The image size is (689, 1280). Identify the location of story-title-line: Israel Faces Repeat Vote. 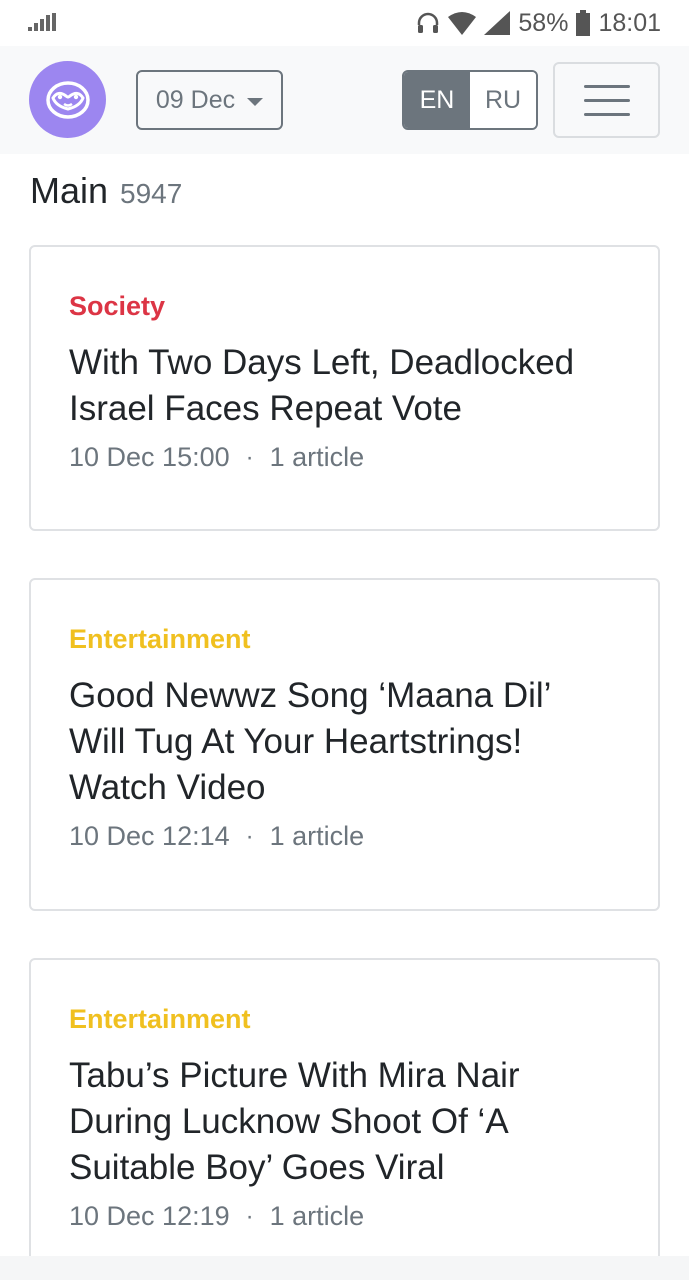
(265, 408).